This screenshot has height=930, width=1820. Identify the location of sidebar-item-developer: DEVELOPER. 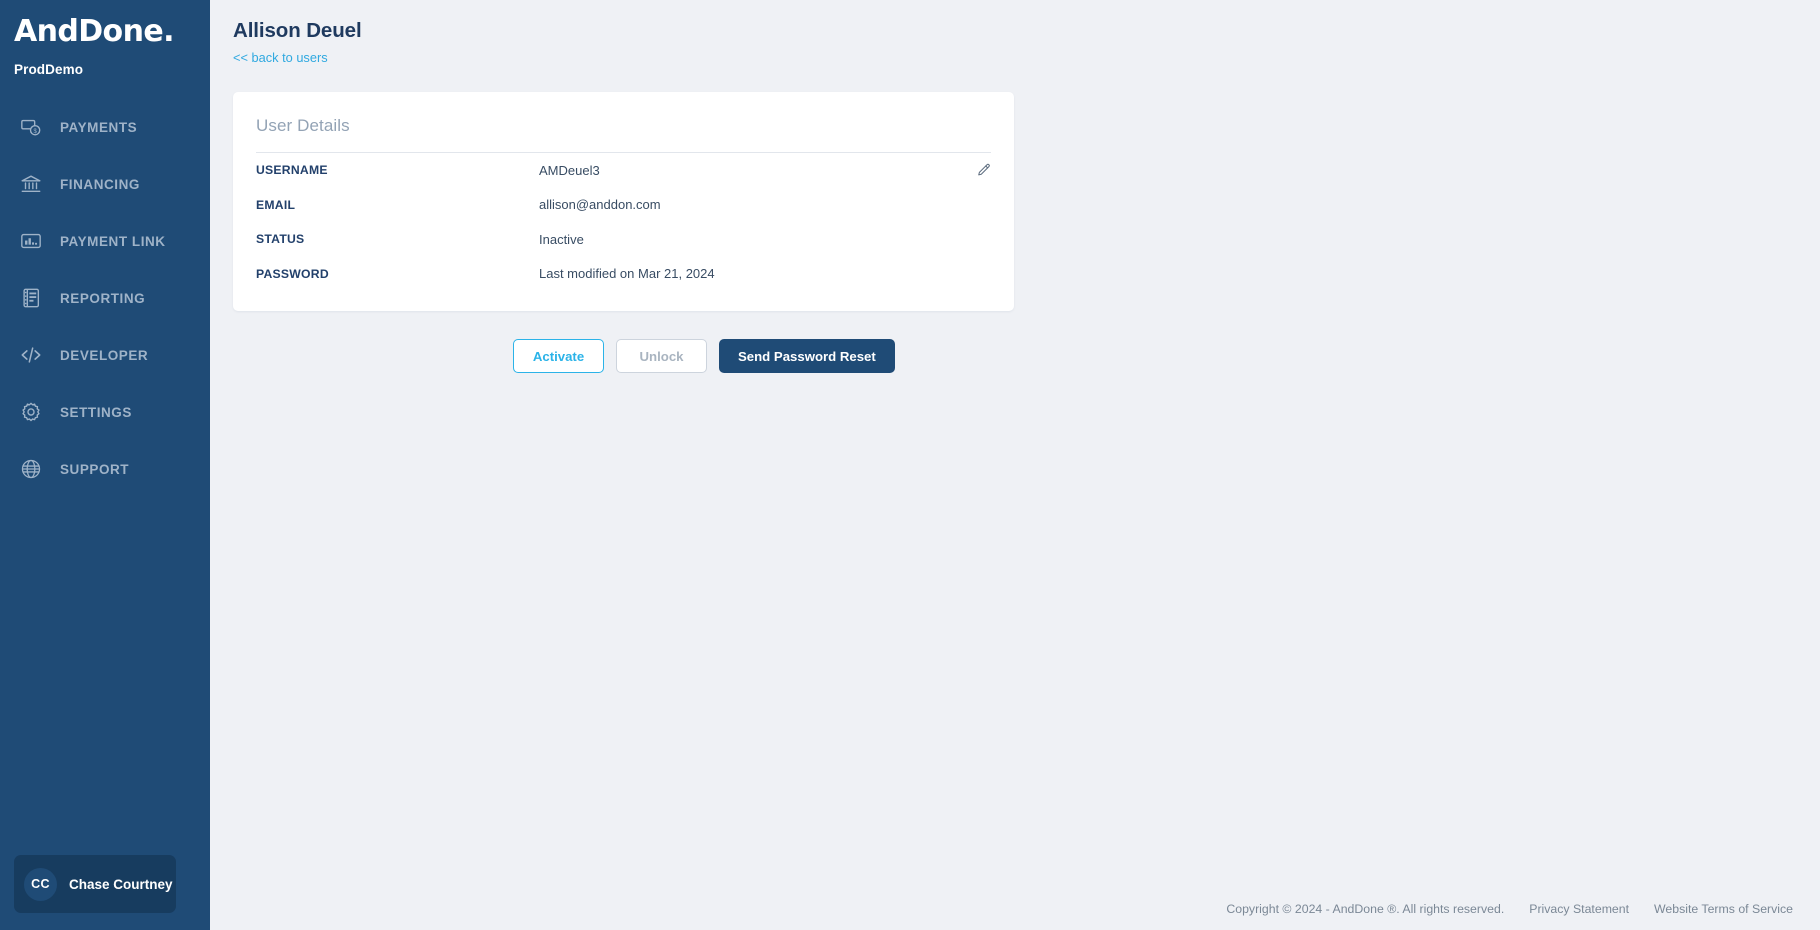
(105, 355).